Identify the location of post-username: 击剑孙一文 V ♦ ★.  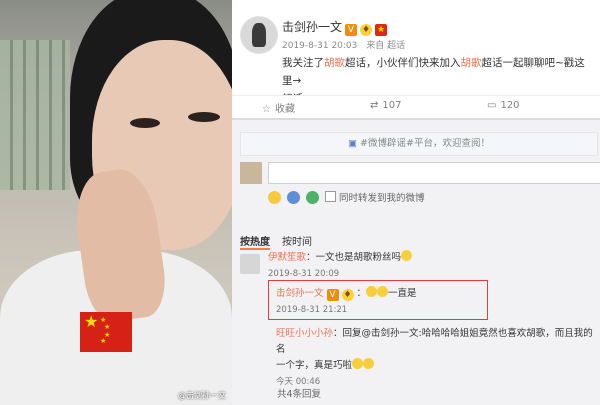
(335, 27).